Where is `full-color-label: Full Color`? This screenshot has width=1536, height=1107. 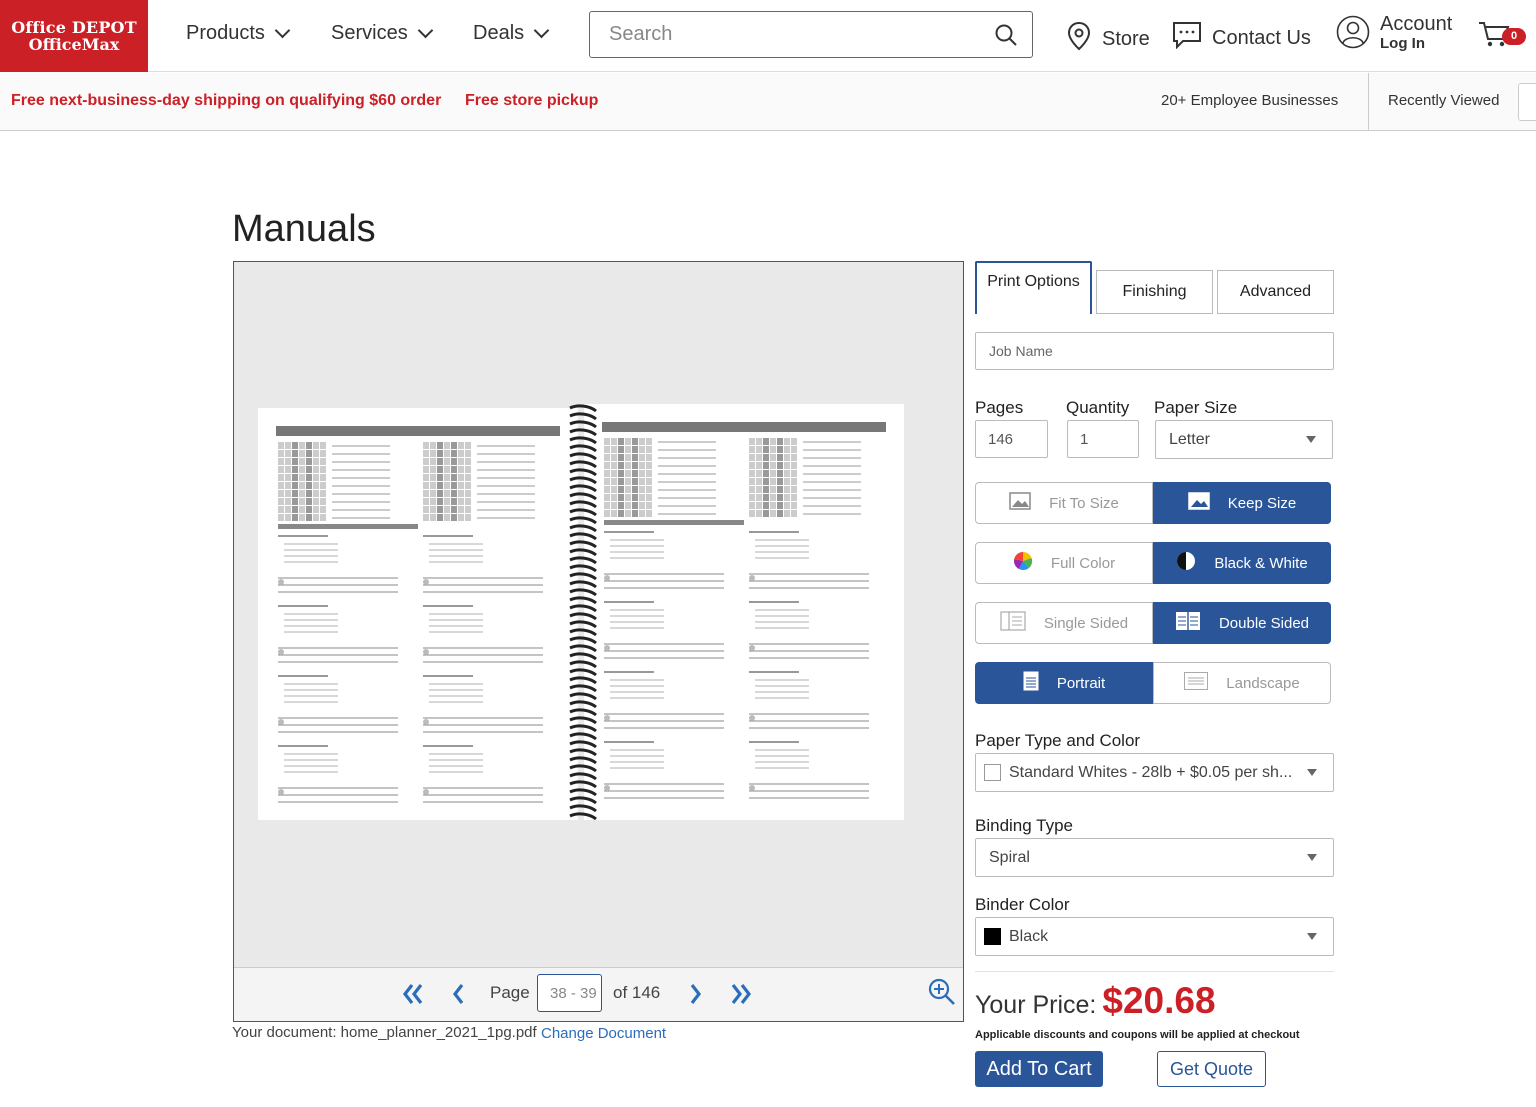
full-color-label: Full Color is located at coordinates (1083, 563).